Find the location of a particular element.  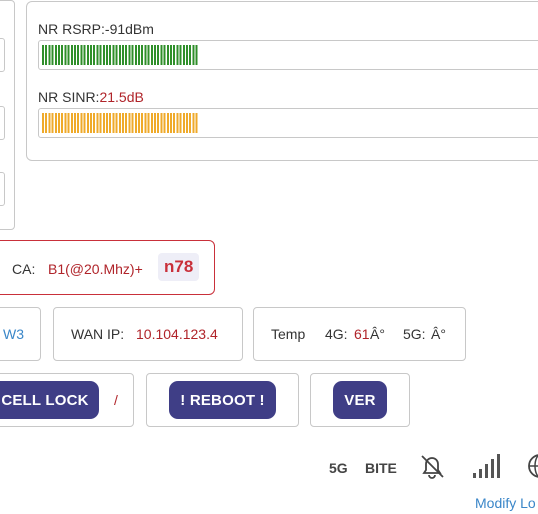

temp-5g-value: Â° is located at coordinates (438, 334).